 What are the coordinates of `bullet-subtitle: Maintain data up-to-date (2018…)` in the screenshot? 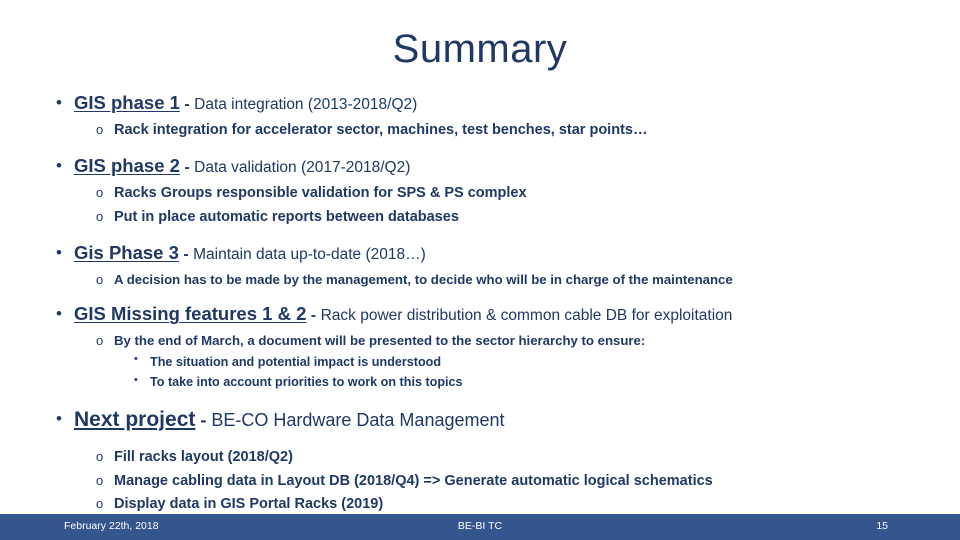 It's located at (309, 255).